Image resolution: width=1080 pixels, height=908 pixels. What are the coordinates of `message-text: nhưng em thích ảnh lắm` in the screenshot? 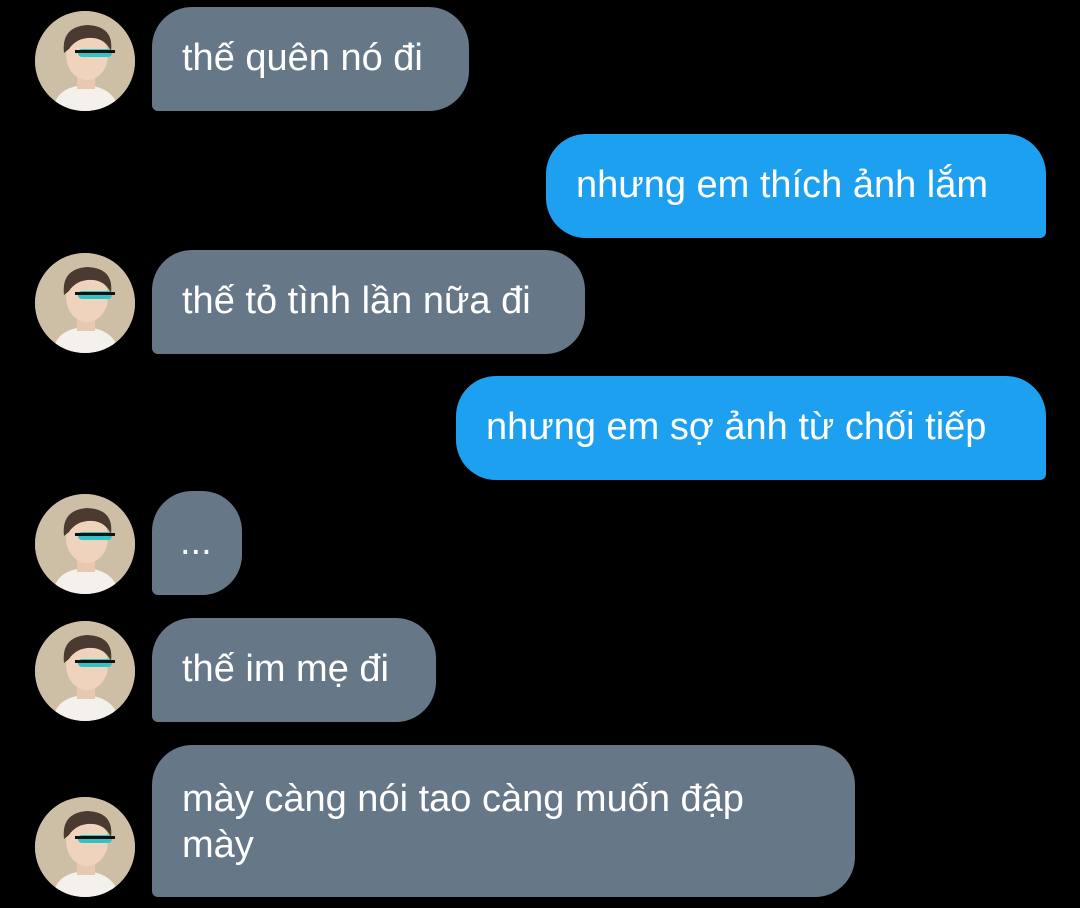 It's located at (782, 185).